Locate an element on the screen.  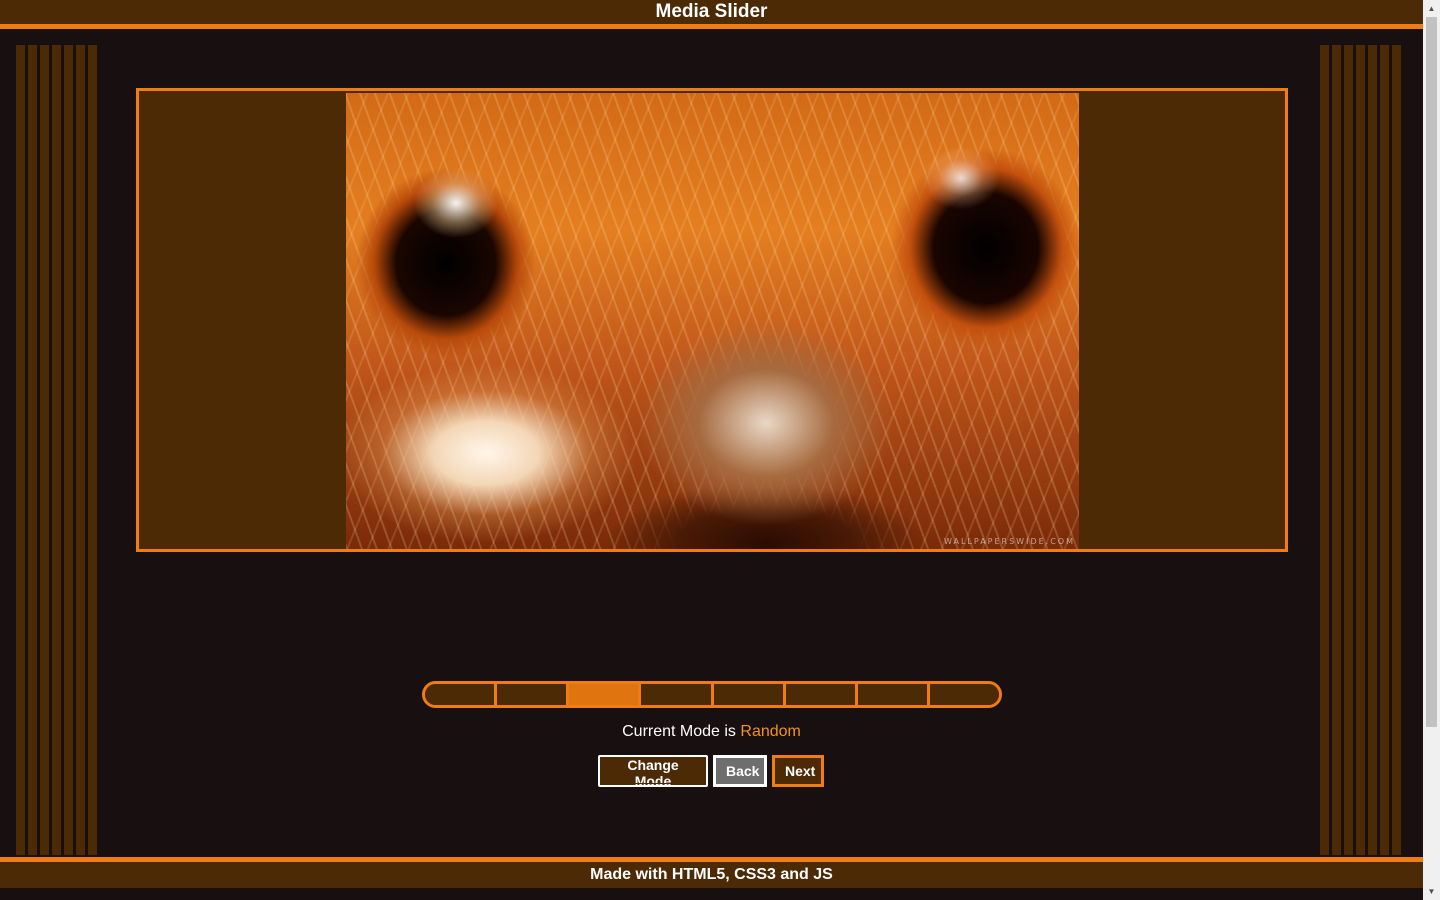
footer-text: Made with HTML5, CSS3 and JS is located at coordinates (711, 874).